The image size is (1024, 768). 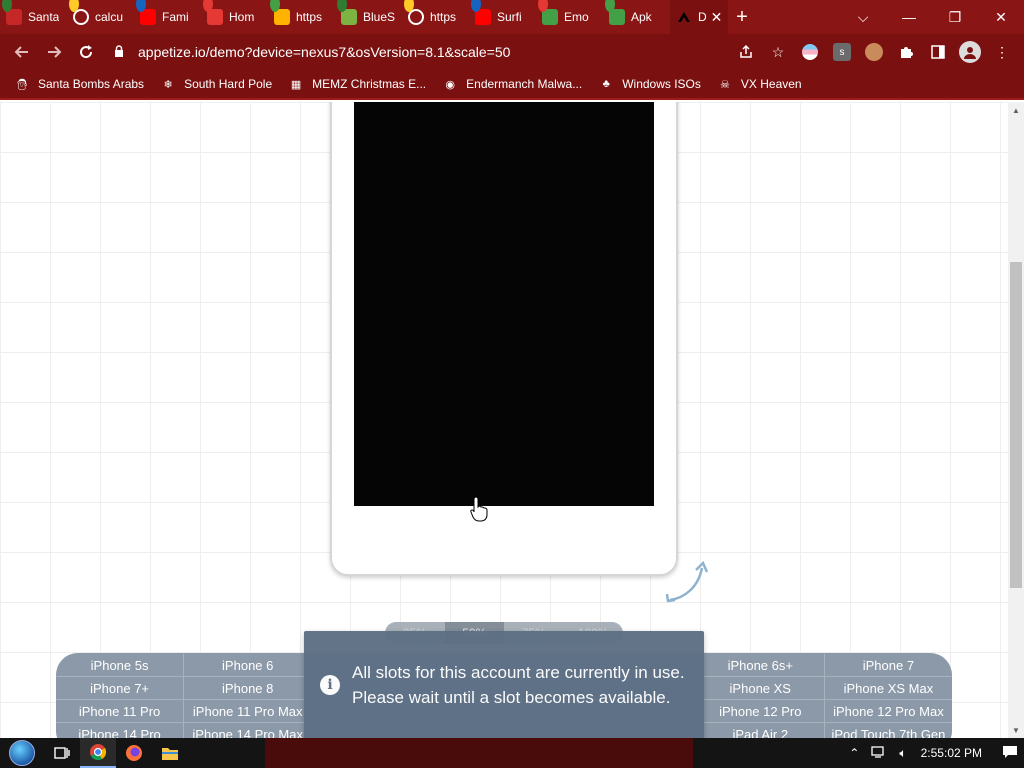 I want to click on device-option: iPhone 7+, so click(x=120, y=688).